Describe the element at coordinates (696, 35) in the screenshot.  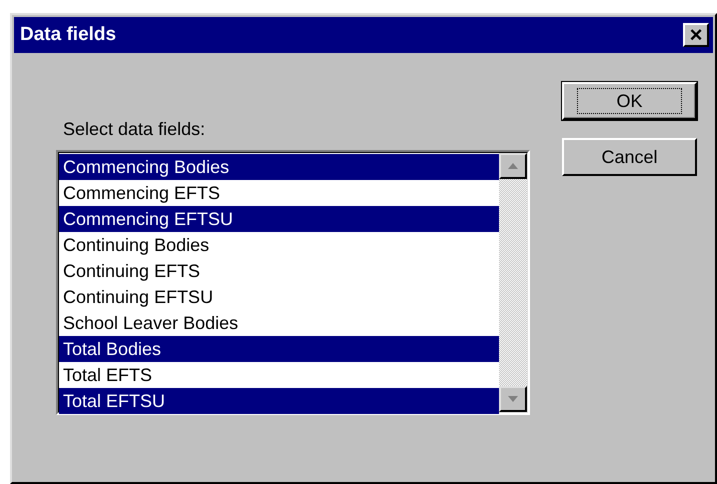
I see `close-button: ×` at that location.